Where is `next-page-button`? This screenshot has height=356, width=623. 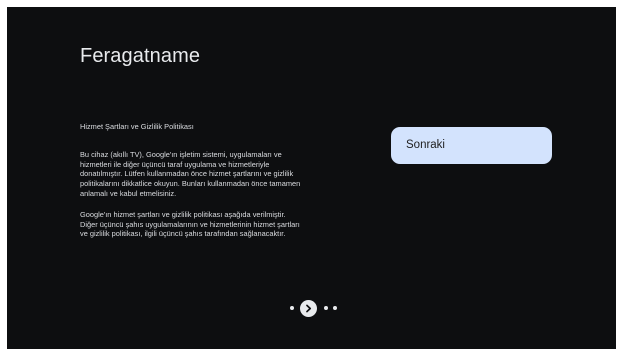
next-page-button is located at coordinates (308, 308).